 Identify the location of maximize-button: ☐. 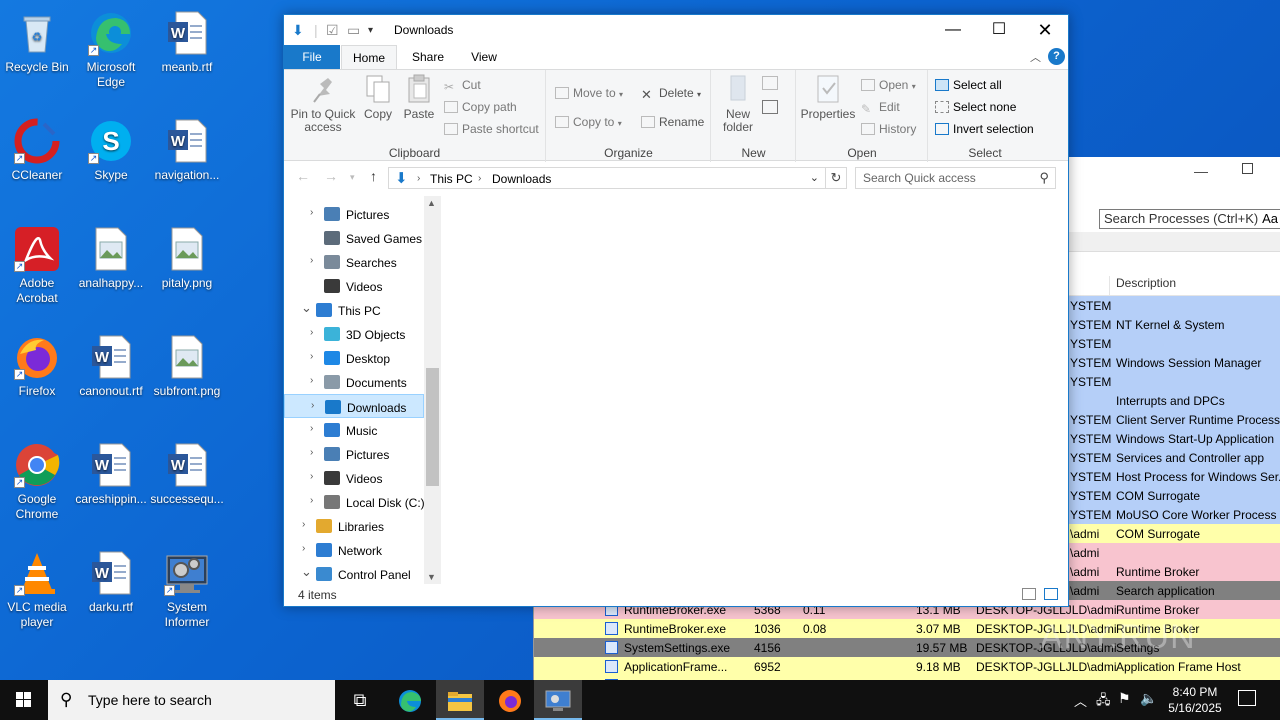
(999, 30).